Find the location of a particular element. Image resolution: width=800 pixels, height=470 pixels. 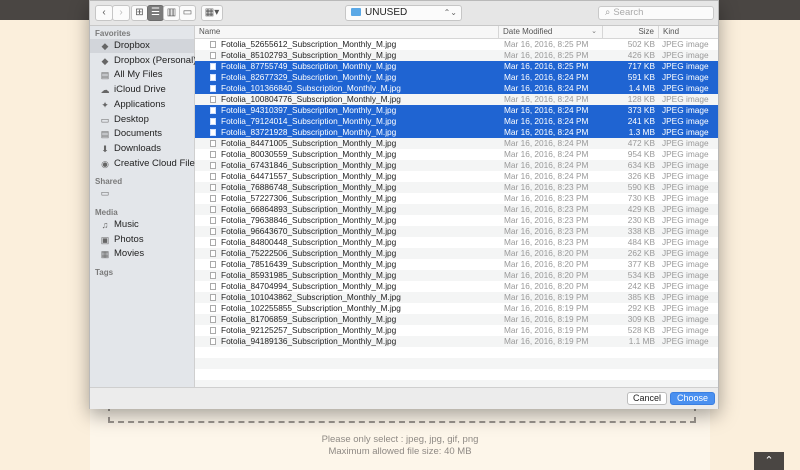

sidebar-item: ◆ Dropbox is located at coordinates (142, 46).